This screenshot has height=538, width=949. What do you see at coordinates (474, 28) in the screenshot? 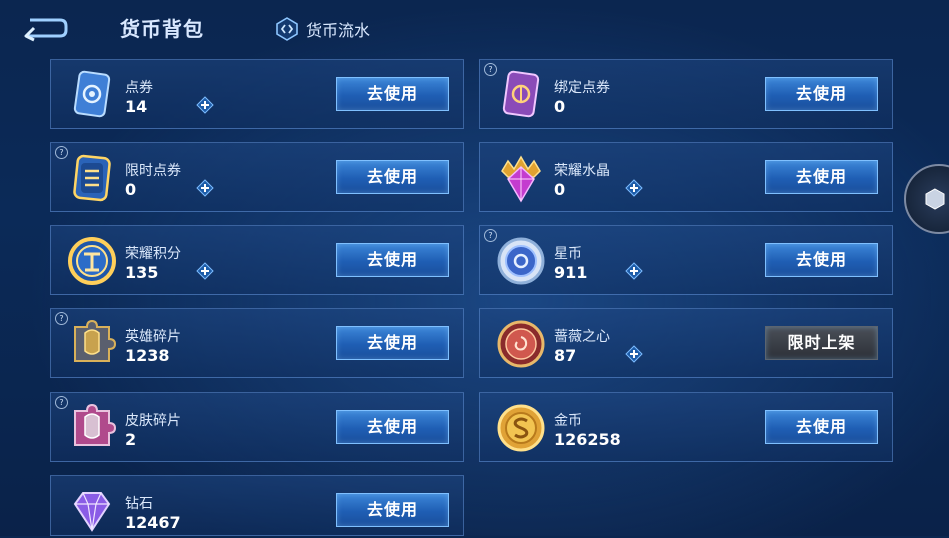
I see `top-bar: 货币背包 货币流水` at bounding box center [474, 28].